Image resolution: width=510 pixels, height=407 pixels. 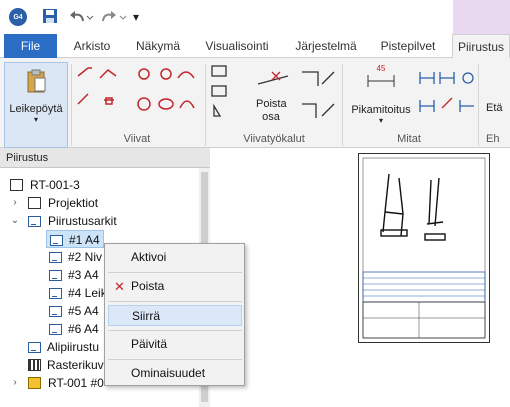 I want to click on tree-label: #6 A4, so click(x=83, y=329).